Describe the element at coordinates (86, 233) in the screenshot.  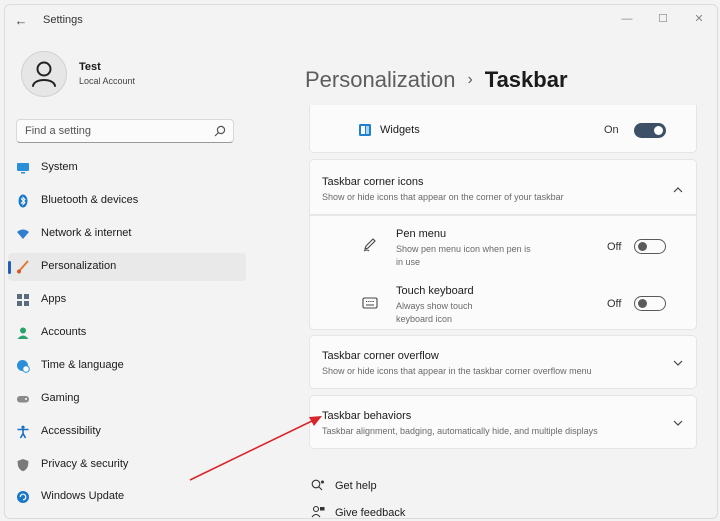
I see `sidebar-item-label: Network & internet` at that location.